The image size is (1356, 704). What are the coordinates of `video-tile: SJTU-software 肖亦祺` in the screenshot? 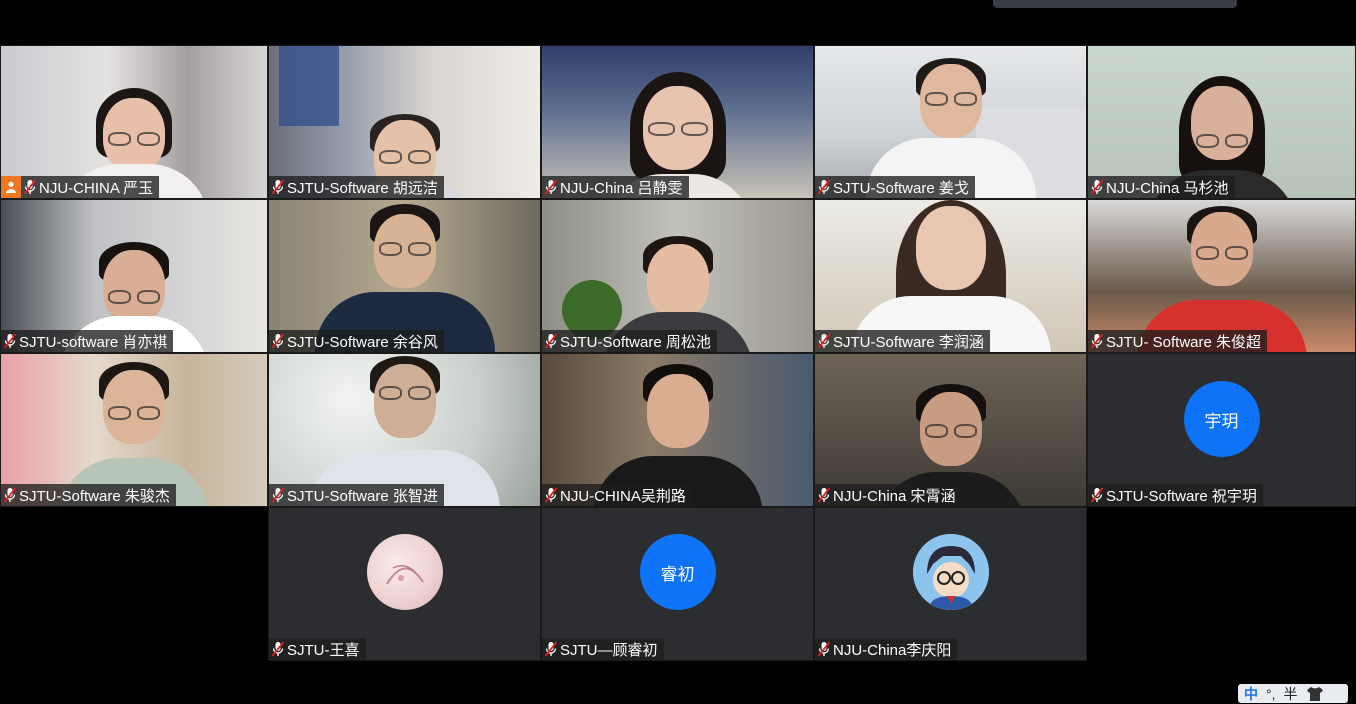 It's located at (134, 276).